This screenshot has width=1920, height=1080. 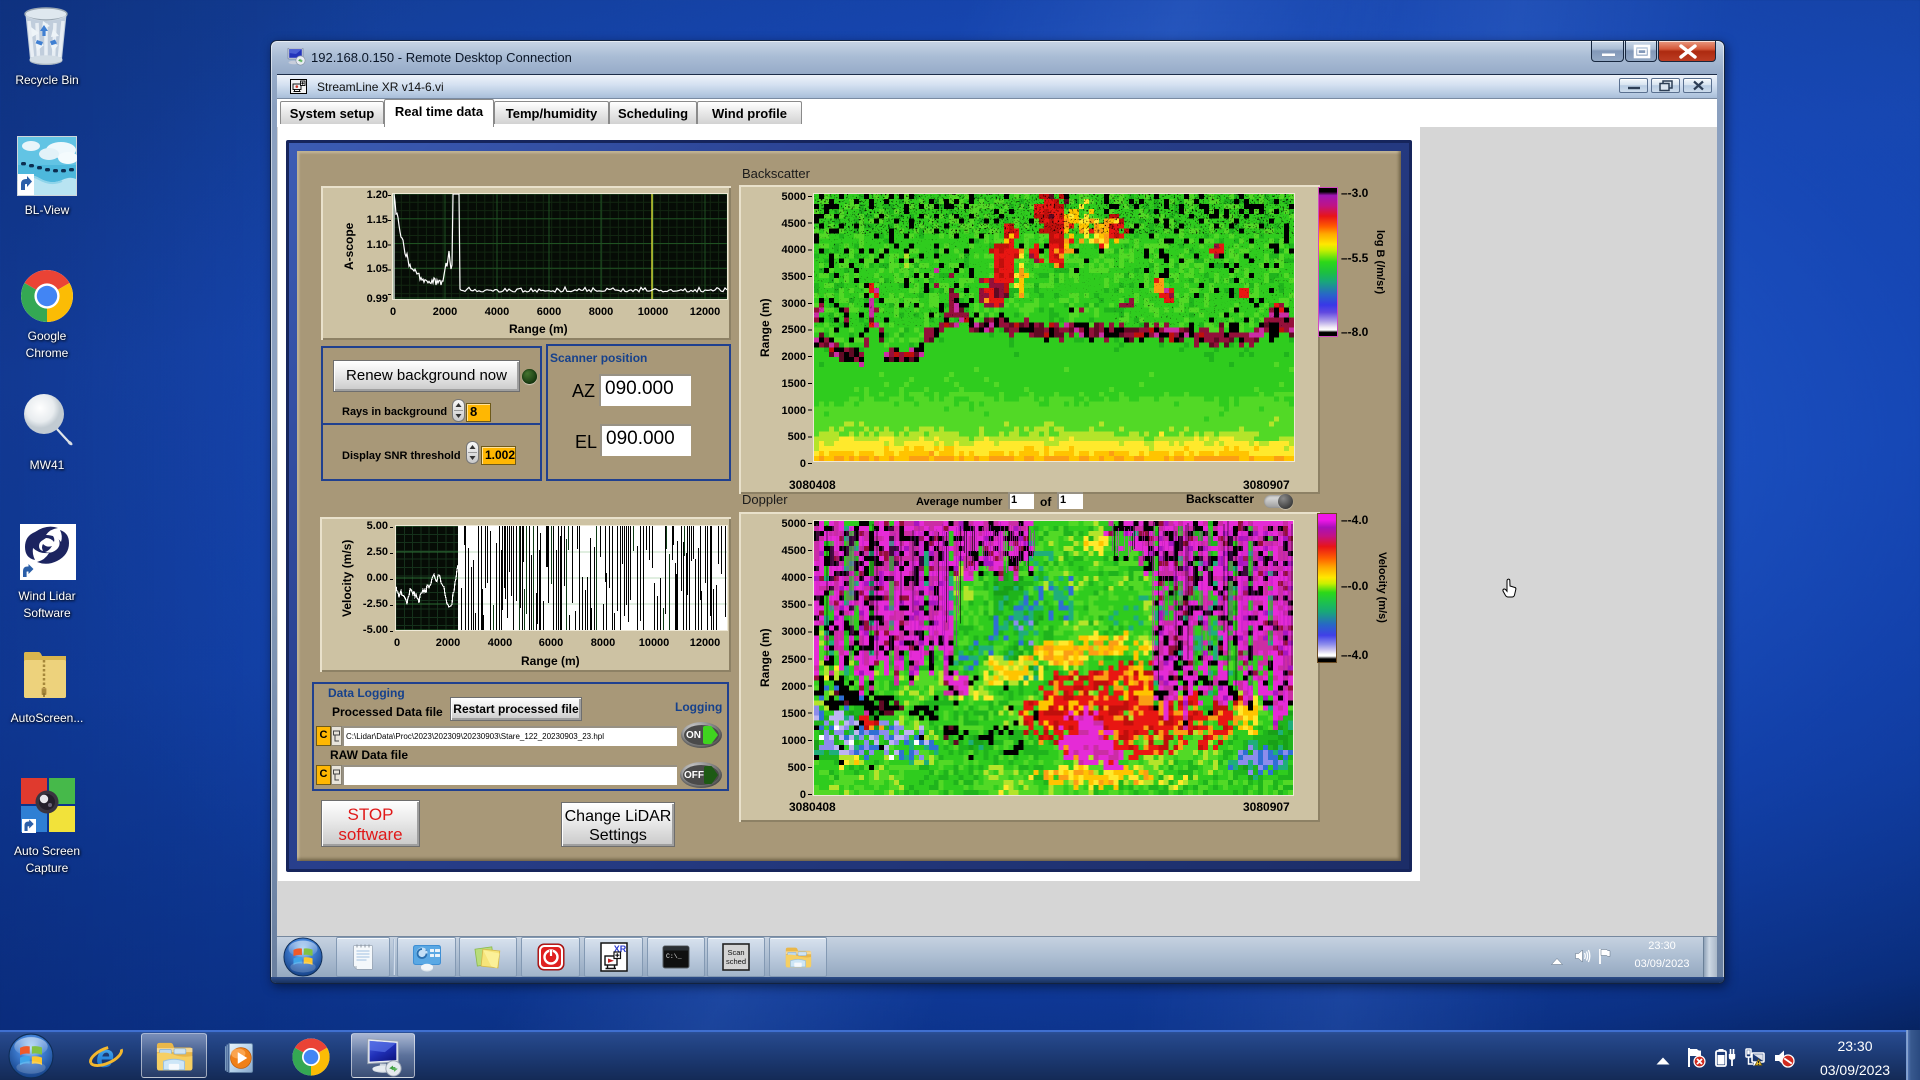 What do you see at coordinates (736, 961) in the screenshot?
I see `svg-text: sched` at bounding box center [736, 961].